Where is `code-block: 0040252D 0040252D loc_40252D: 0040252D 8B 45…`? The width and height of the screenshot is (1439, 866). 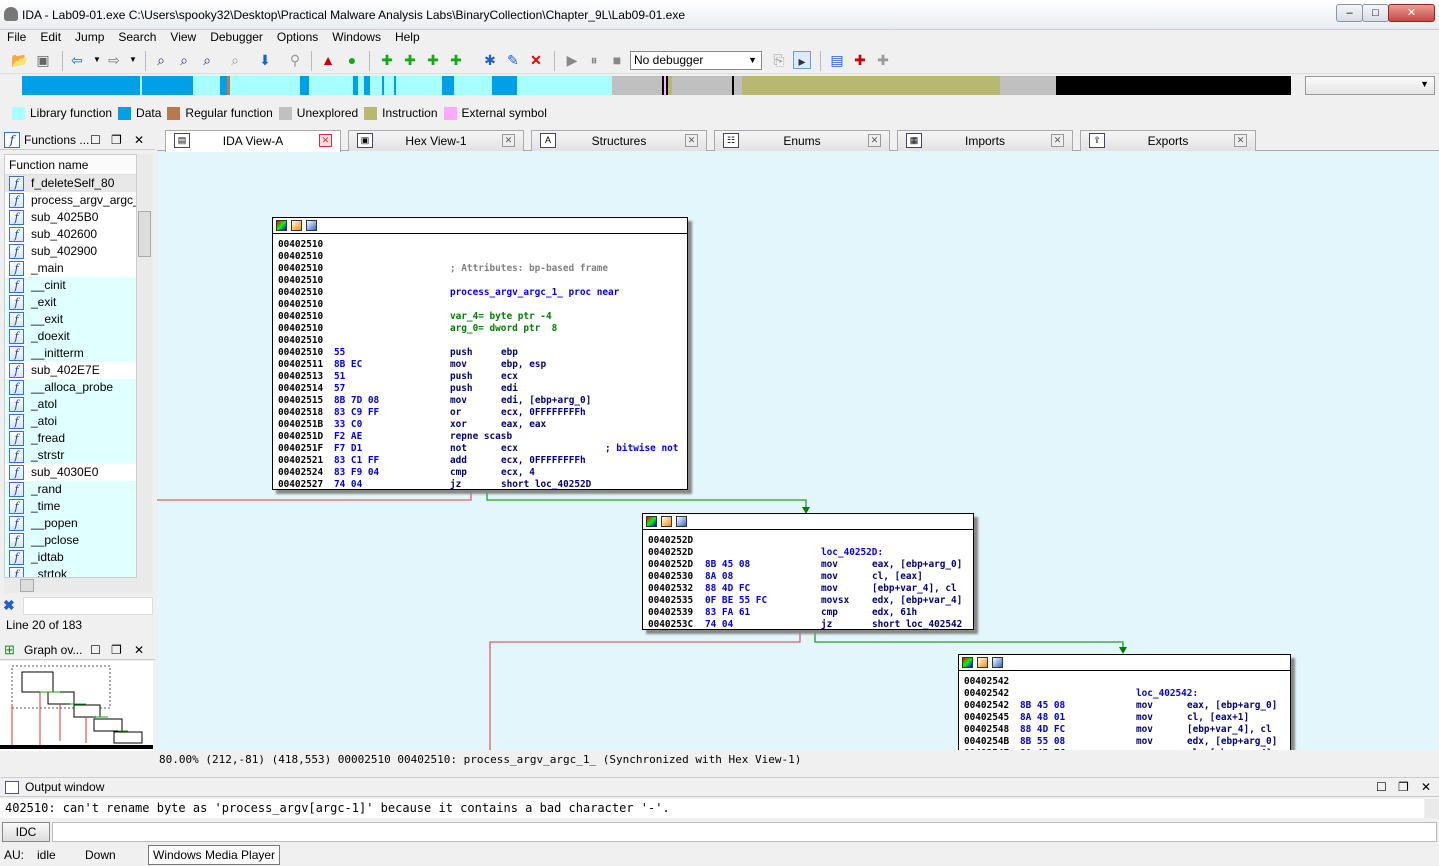 code-block: 0040252D 0040252D loc_40252D: 0040252D 8B 45… is located at coordinates (808, 571).